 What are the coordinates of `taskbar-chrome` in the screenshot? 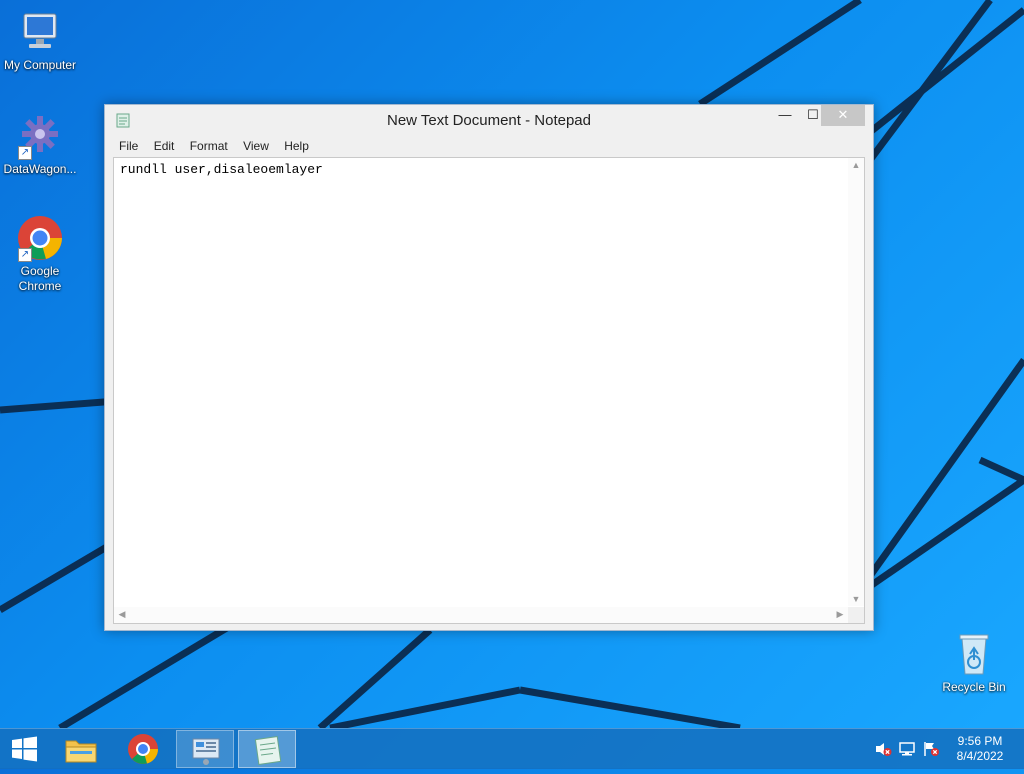 It's located at (143, 749).